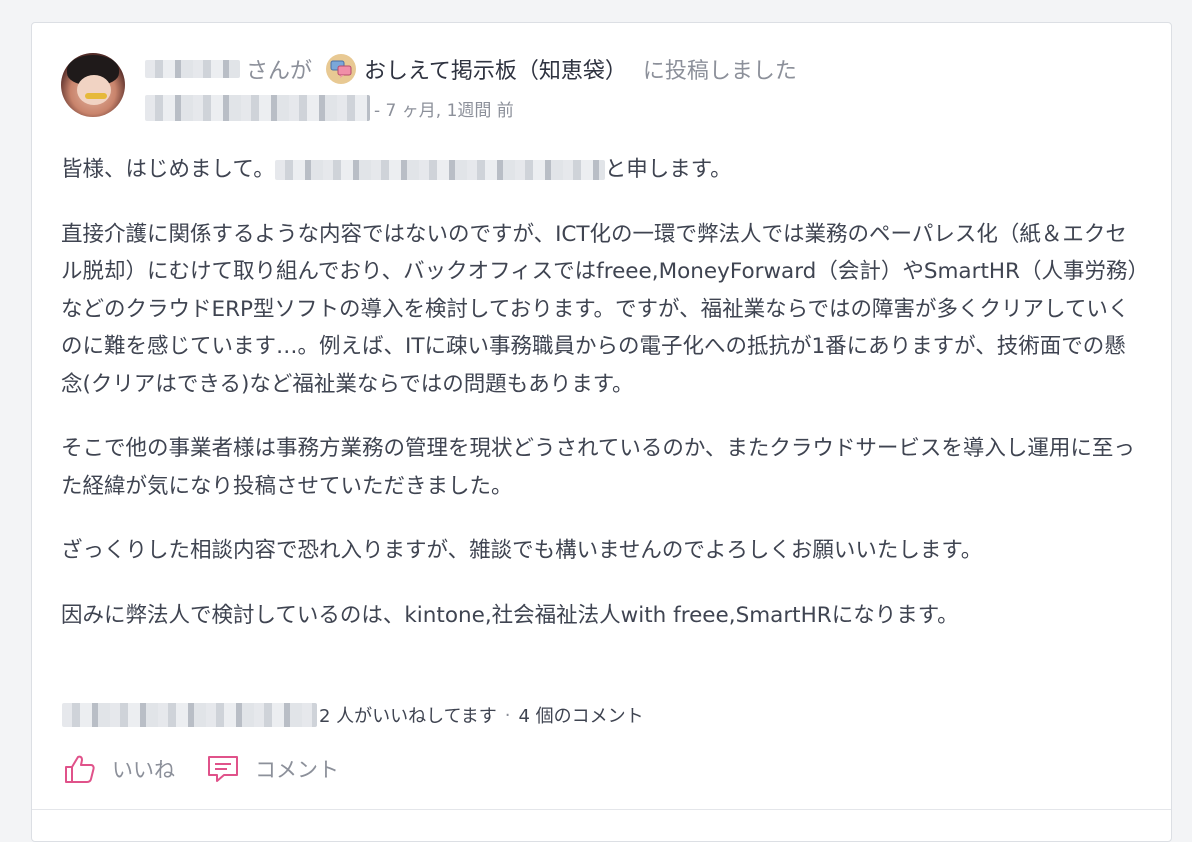  Describe the element at coordinates (495, 69) in the screenshot. I see `group-link: おしえて掲示板（知恵袋）` at that location.